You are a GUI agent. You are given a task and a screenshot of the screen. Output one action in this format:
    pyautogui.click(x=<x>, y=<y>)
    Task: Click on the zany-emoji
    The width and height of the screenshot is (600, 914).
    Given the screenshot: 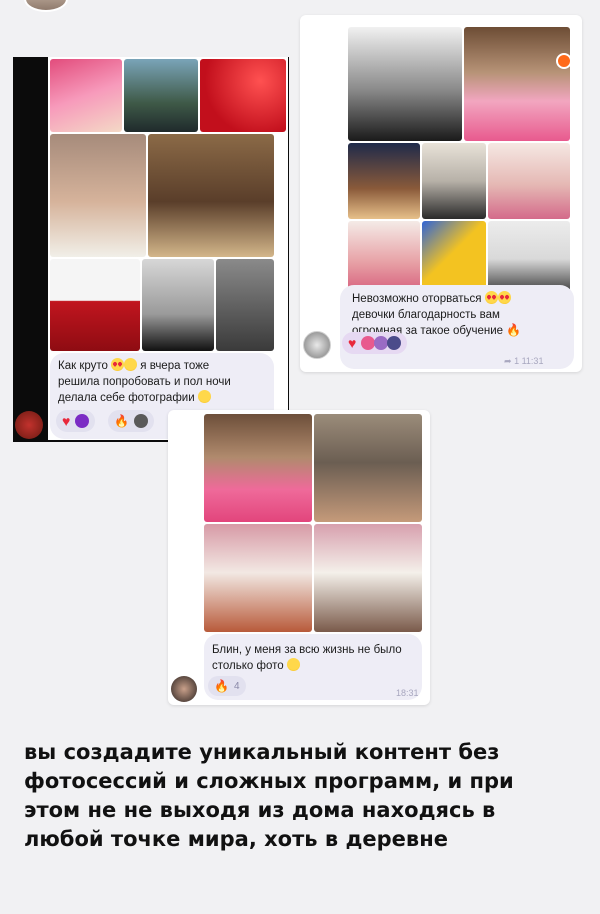 What is the action you would take?
    pyautogui.click(x=293, y=664)
    